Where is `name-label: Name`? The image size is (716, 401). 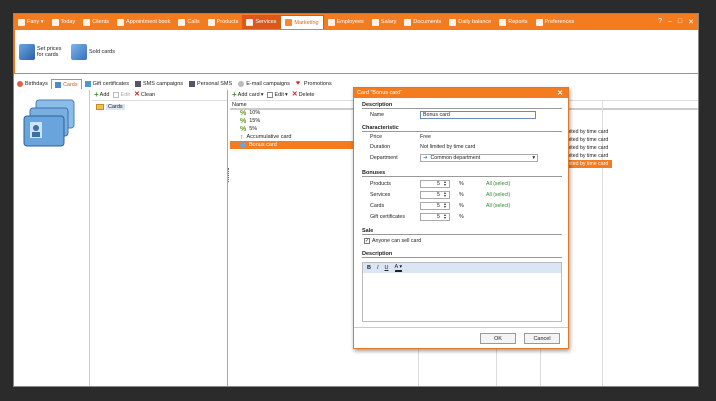
name-label: Name is located at coordinates (377, 115).